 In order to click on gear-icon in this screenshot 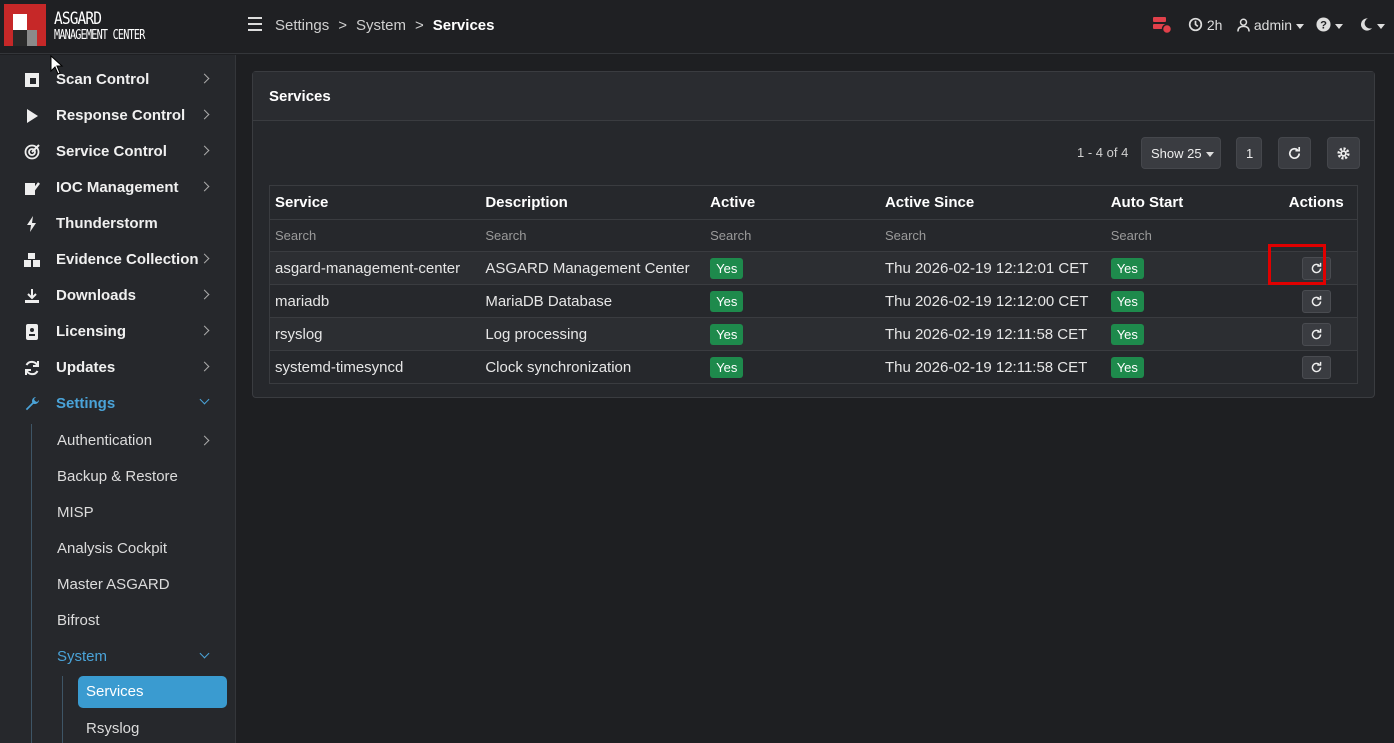, I will do `click(1343, 153)`.